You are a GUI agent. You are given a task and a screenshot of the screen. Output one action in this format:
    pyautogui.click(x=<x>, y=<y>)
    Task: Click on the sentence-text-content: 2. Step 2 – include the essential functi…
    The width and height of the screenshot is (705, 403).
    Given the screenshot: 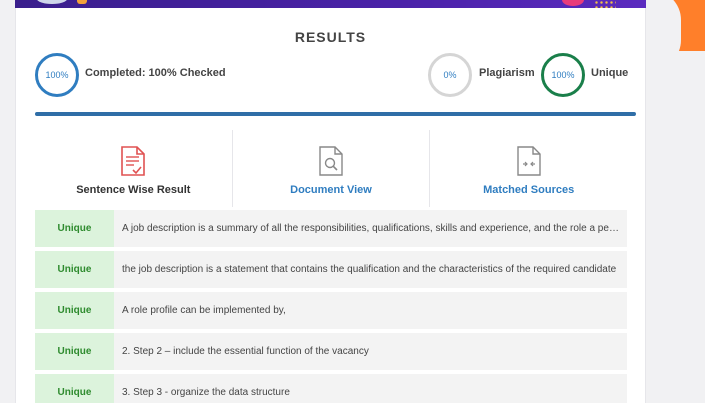 What is the action you would take?
    pyautogui.click(x=245, y=351)
    